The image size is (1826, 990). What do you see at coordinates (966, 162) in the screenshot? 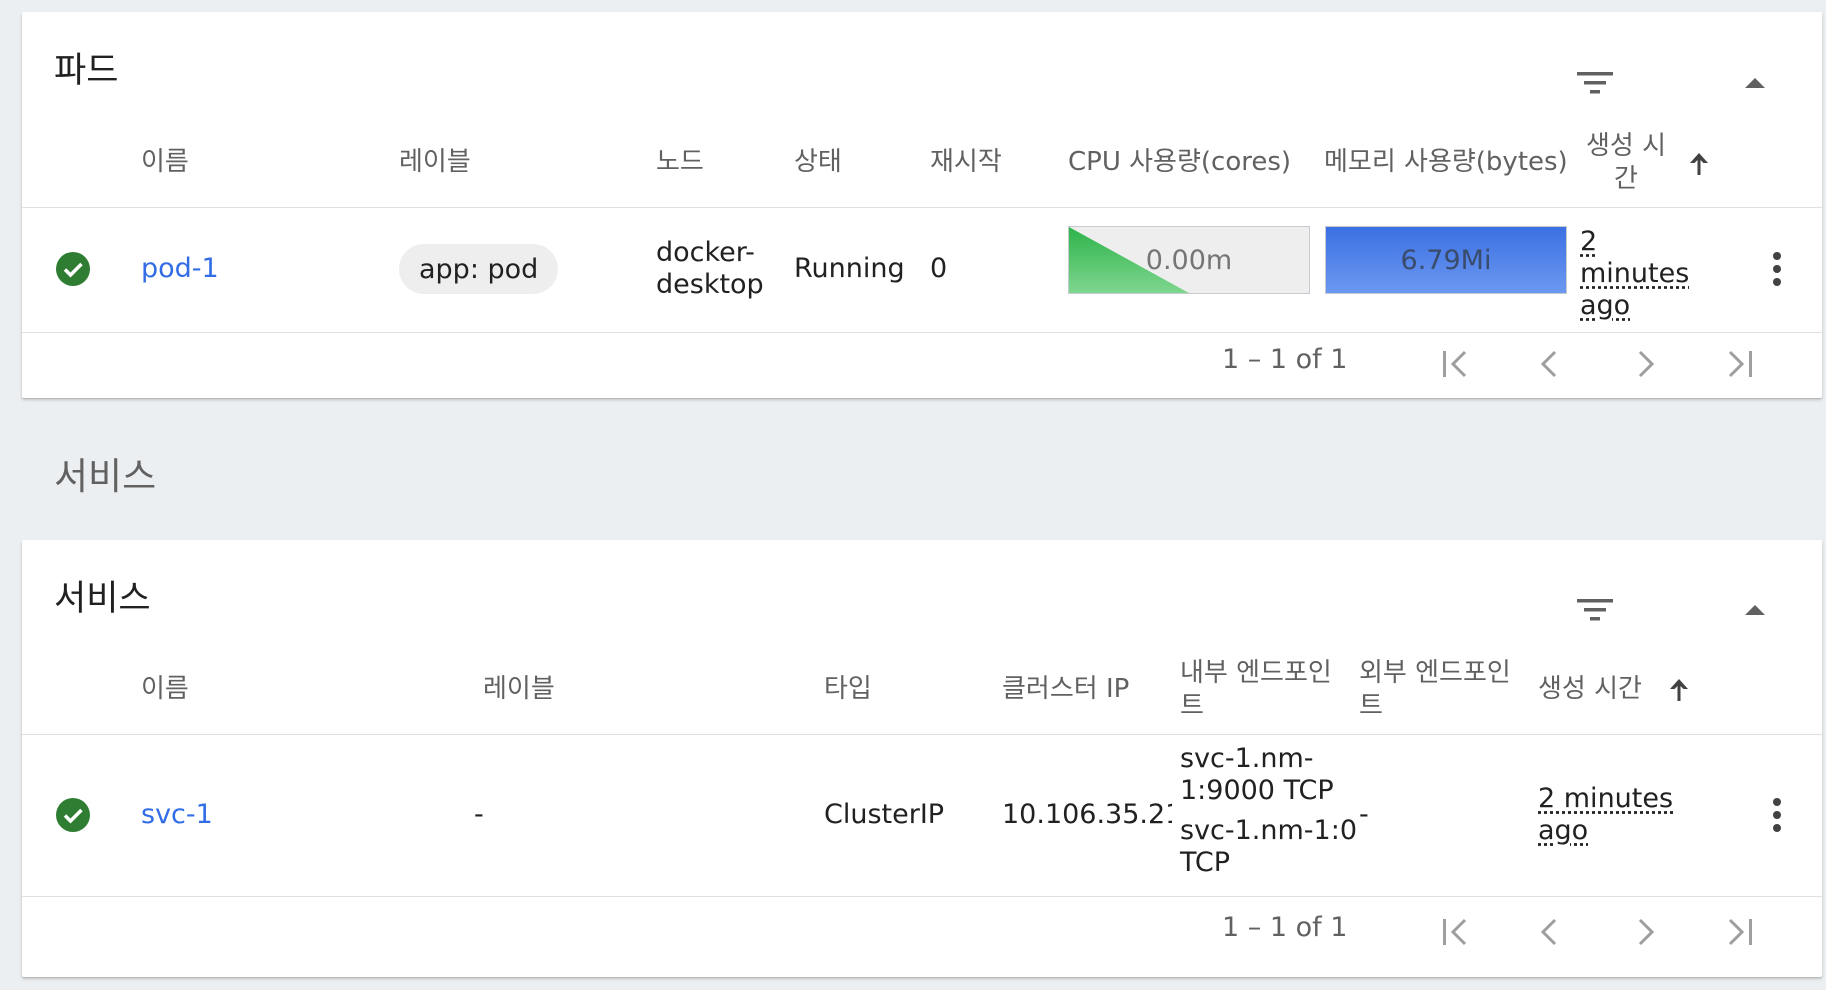
I see `col-header-restarts: 재시작` at bounding box center [966, 162].